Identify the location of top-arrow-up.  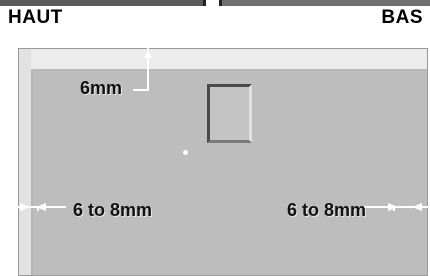
(148, 39).